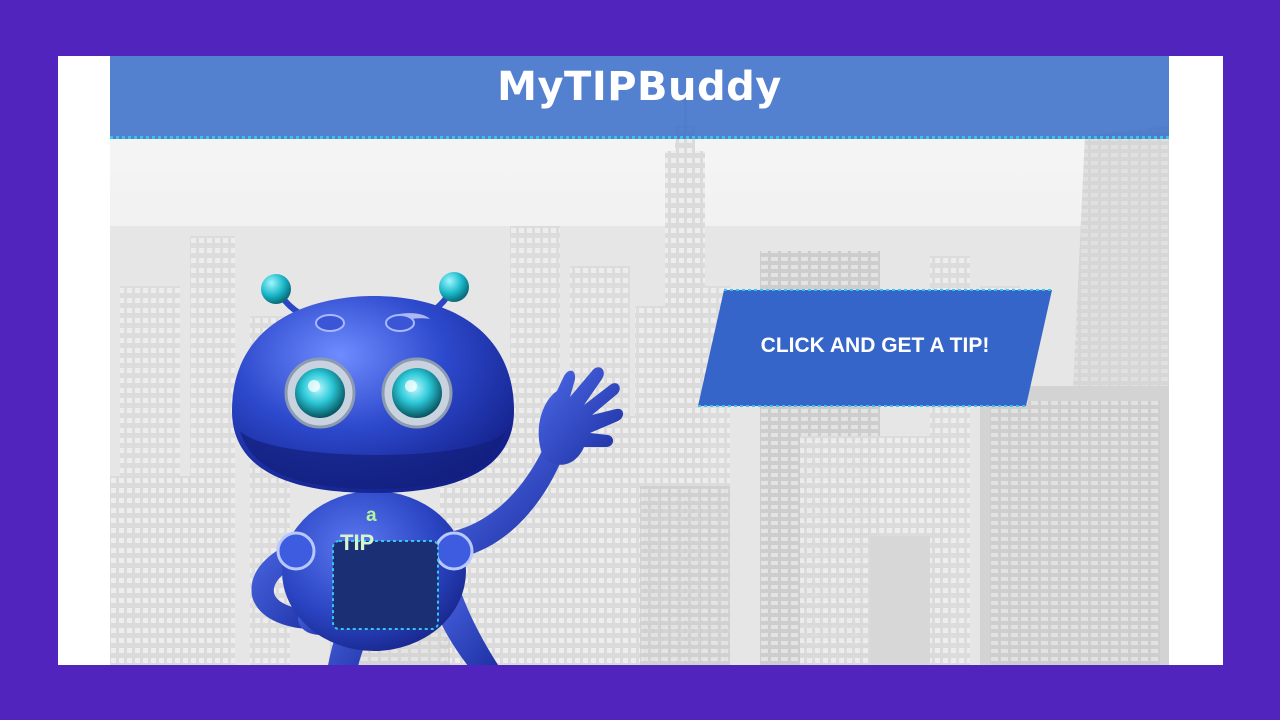 This screenshot has height=720, width=1280. What do you see at coordinates (371, 515) in the screenshot?
I see `chest-screen-small-text: a` at bounding box center [371, 515].